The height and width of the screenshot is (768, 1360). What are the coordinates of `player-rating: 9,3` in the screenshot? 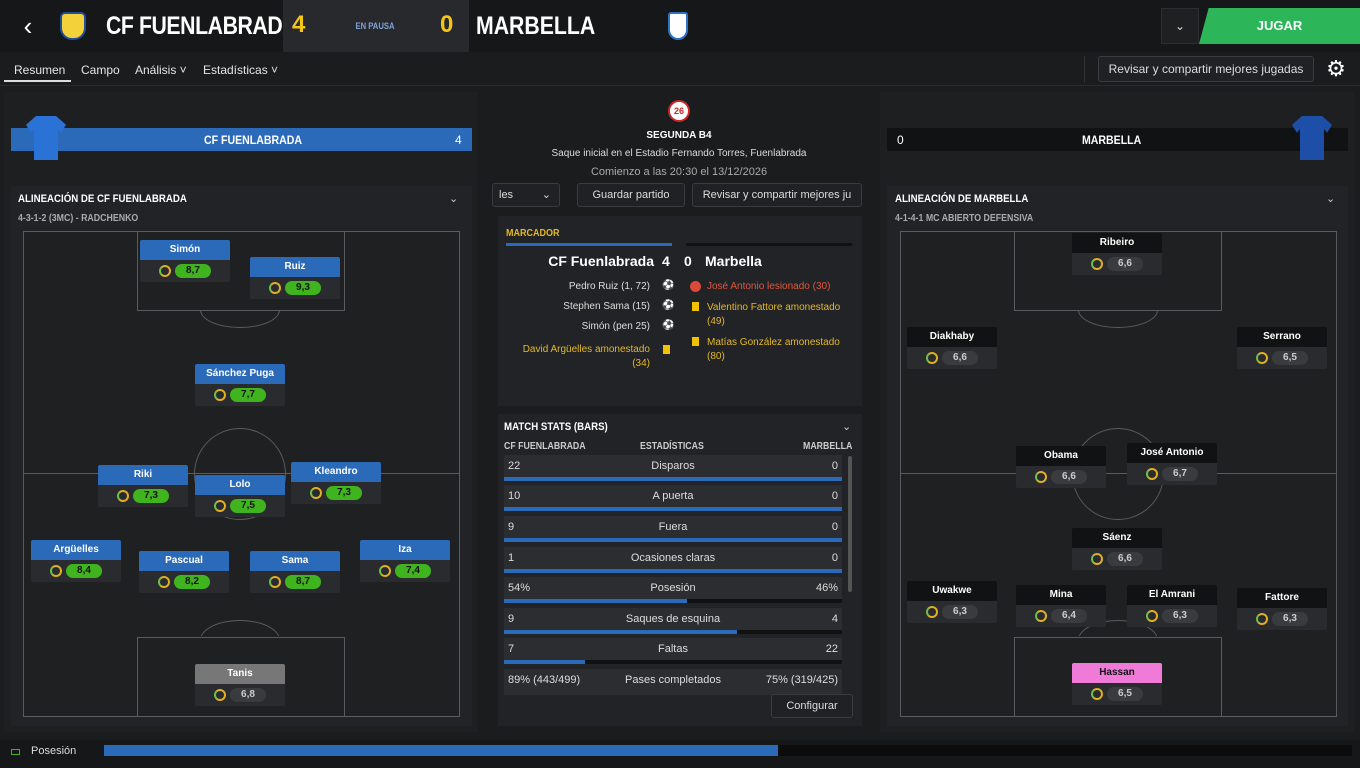 It's located at (303, 288).